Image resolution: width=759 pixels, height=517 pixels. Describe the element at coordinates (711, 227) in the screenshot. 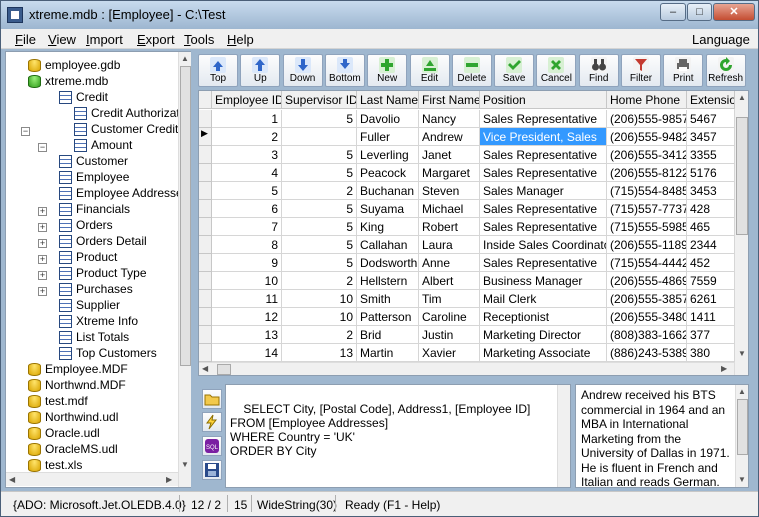

I see `grid-cell: 465` at that location.